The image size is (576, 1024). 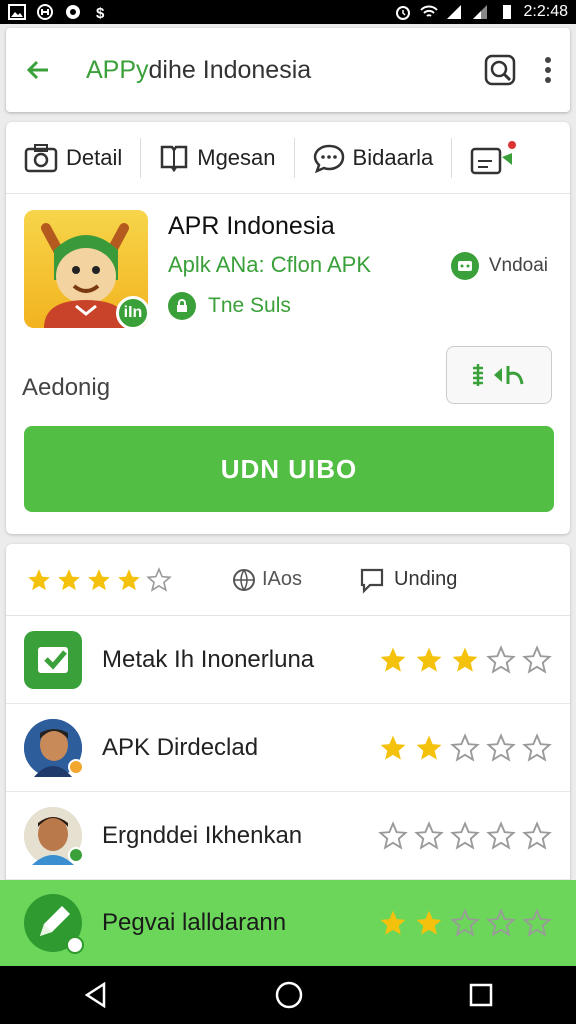 I want to click on tab-share, so click(x=494, y=158).